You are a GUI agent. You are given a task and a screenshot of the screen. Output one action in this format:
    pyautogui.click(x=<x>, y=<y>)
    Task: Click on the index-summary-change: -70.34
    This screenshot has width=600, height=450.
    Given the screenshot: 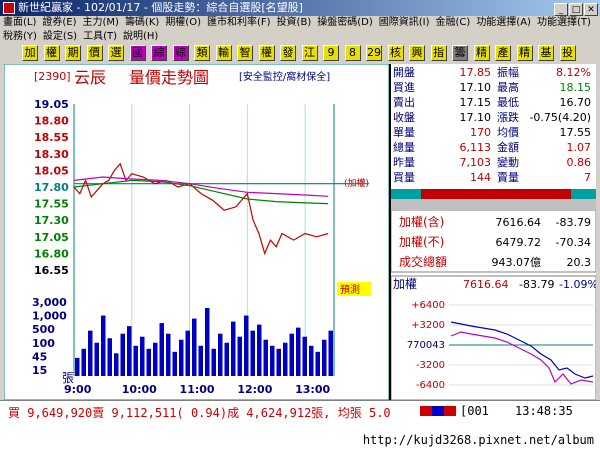 What is the action you would take?
    pyautogui.click(x=573, y=242)
    